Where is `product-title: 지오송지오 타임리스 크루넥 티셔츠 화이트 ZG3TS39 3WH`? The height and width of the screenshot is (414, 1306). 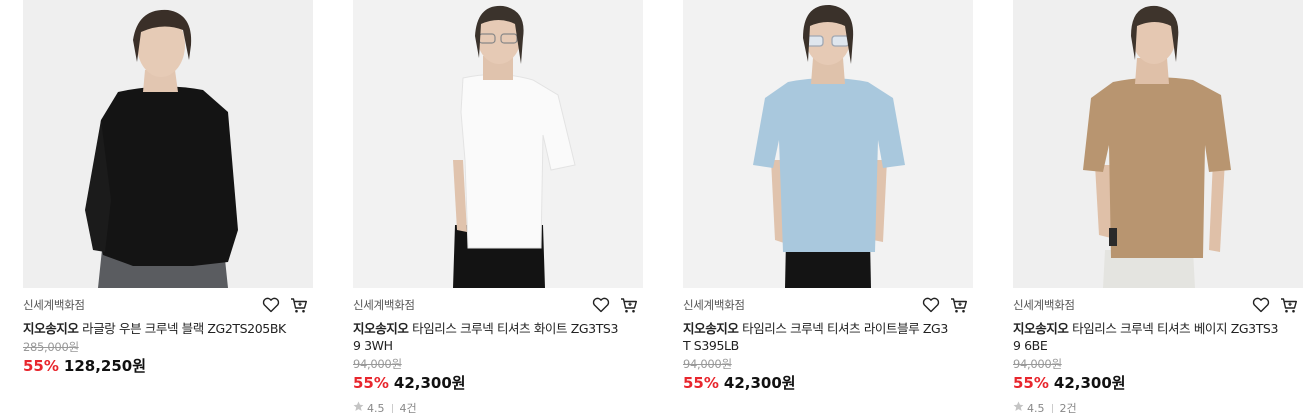
product-title: 지오송지오 타임리스 크루넥 티셔츠 화이트 ZG3TS39 3WH is located at coordinates (488, 337).